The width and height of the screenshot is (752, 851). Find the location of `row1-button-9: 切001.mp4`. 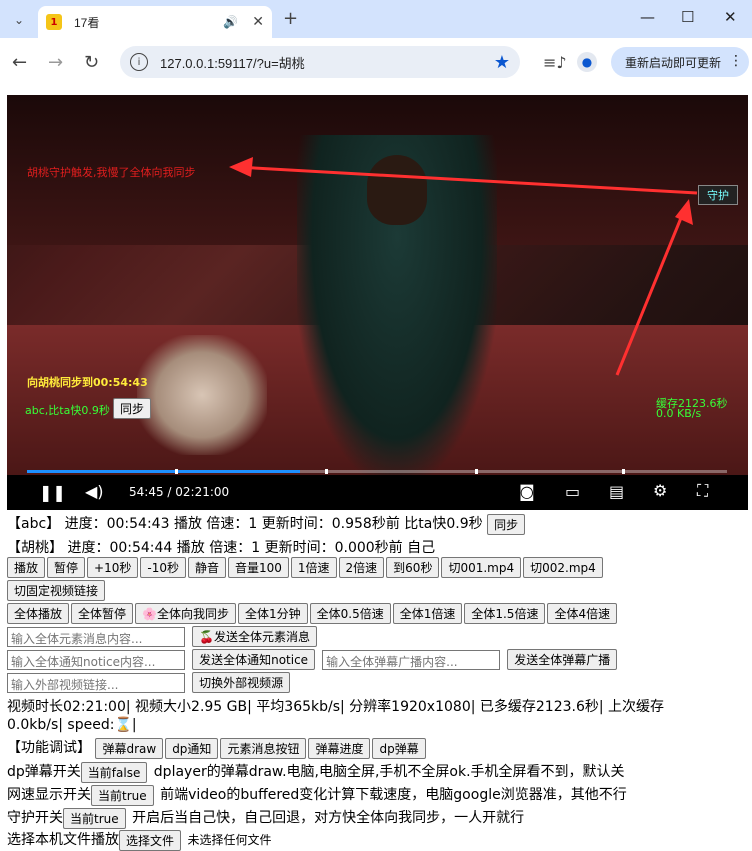

row1-button-9: 切001.mp4 is located at coordinates (481, 567).